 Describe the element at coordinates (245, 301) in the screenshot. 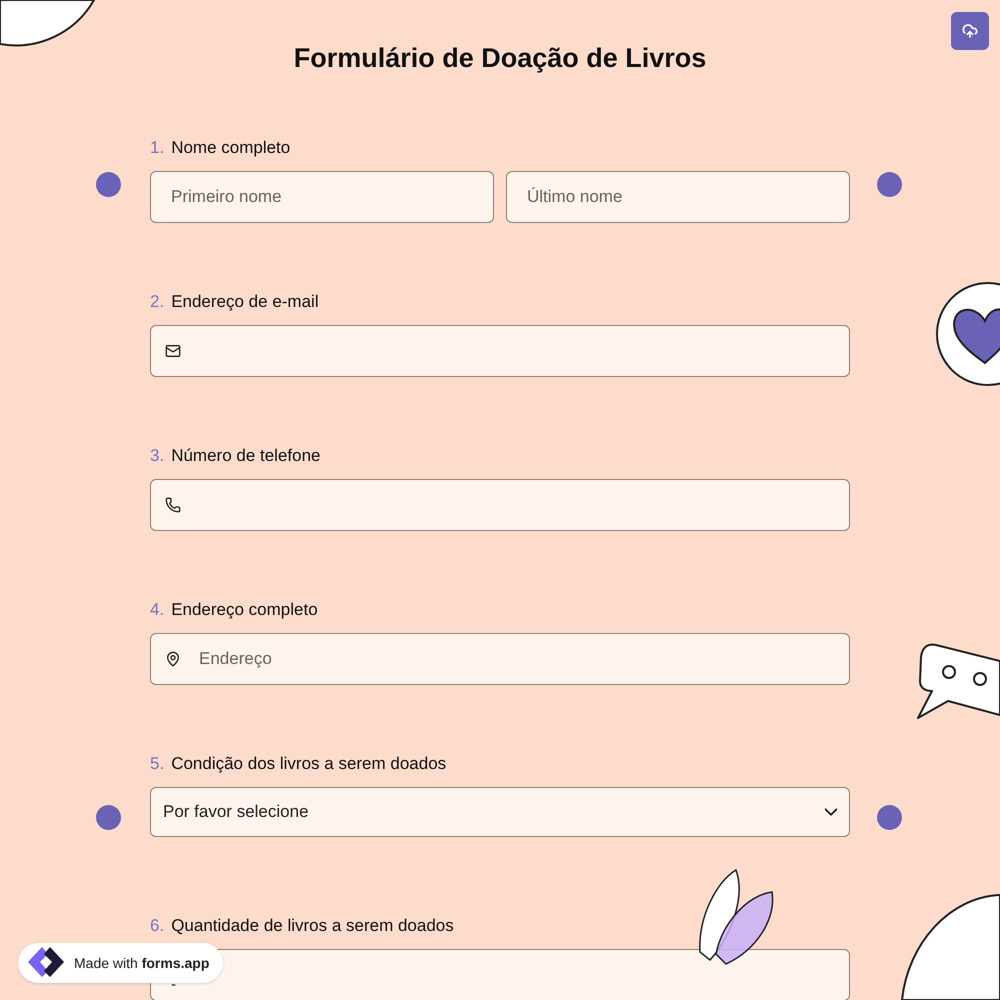

I see `question-label: Endereço de e-mail` at that location.